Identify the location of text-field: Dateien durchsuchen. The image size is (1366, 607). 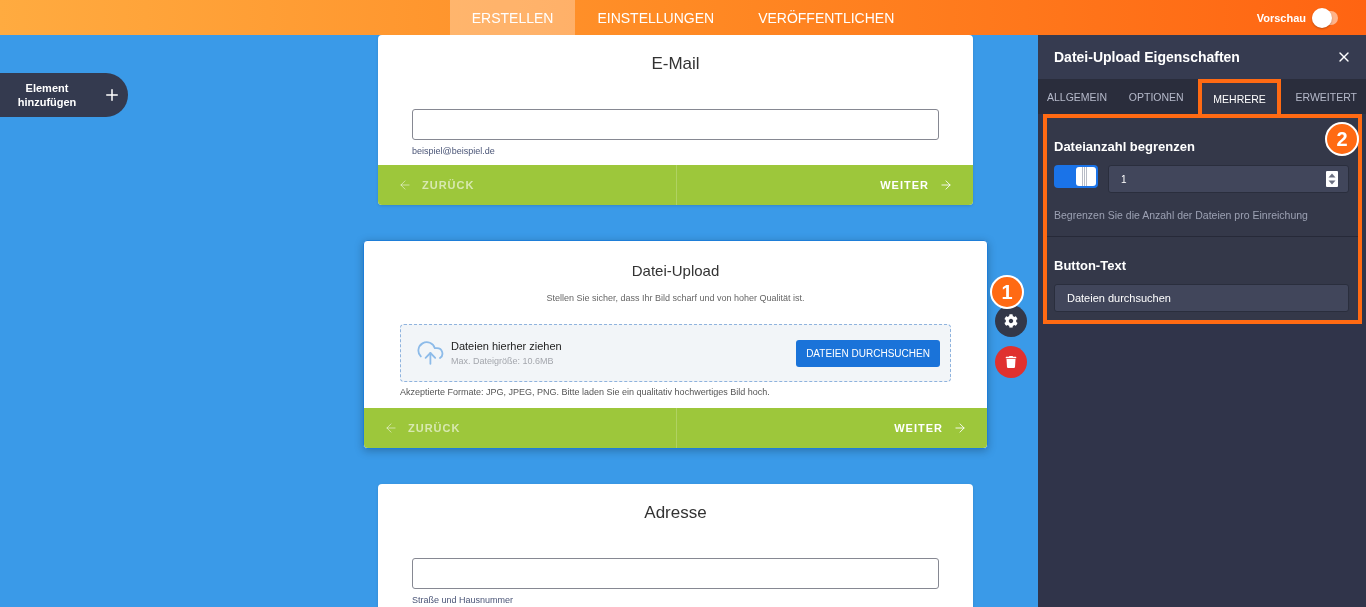
(1201, 298).